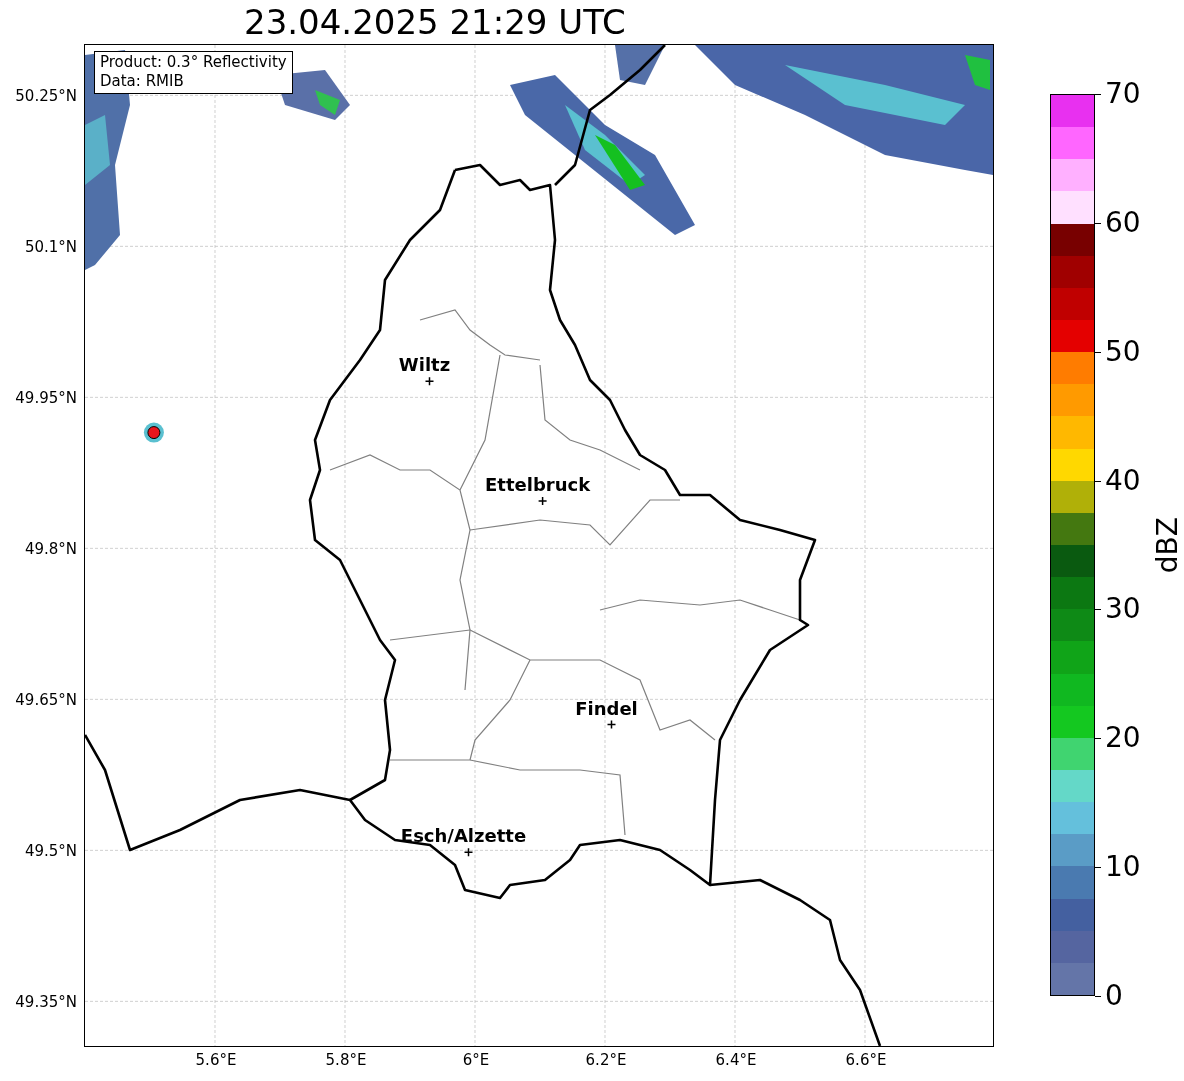 The width and height of the screenshot is (1184, 1081). Describe the element at coordinates (1123, 738) in the screenshot. I see `colorbar-tick-label: 20` at that location.